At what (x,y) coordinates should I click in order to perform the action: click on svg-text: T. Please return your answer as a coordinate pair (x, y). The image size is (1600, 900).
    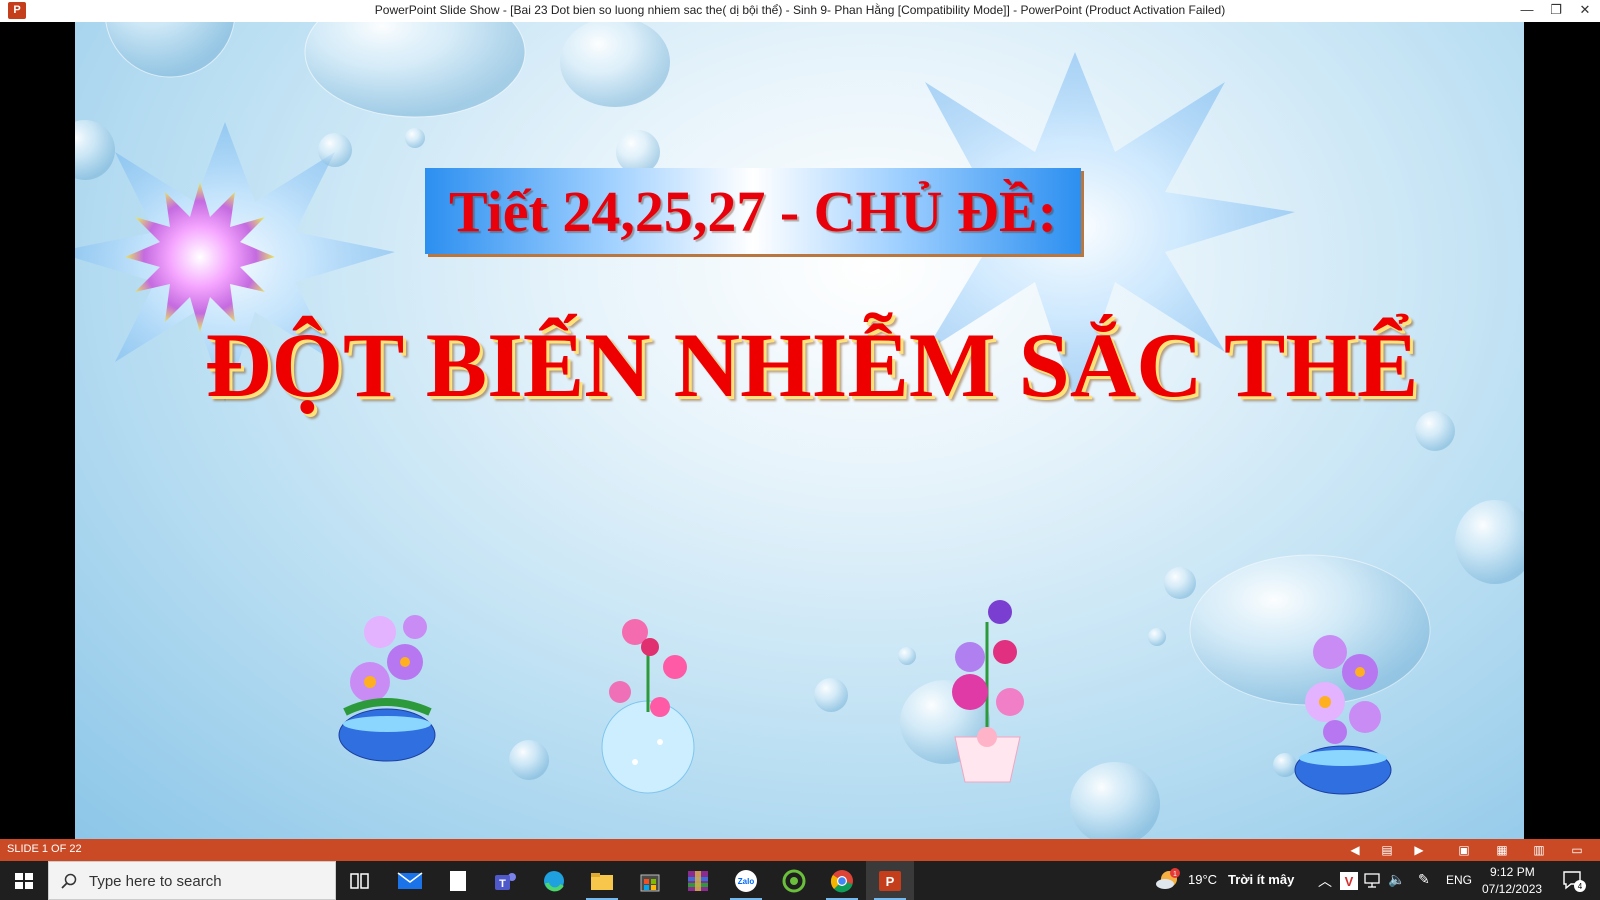
    Looking at the image, I should click on (502, 884).